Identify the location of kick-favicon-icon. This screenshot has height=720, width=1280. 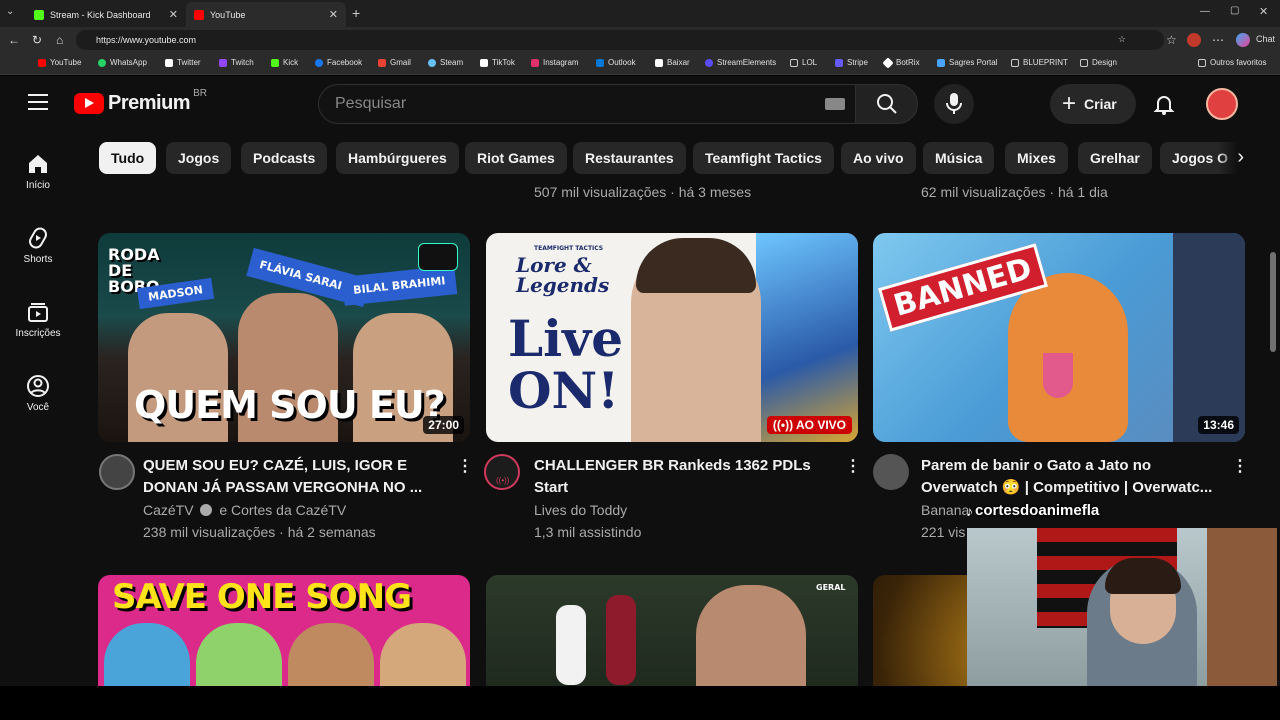
(39, 14).